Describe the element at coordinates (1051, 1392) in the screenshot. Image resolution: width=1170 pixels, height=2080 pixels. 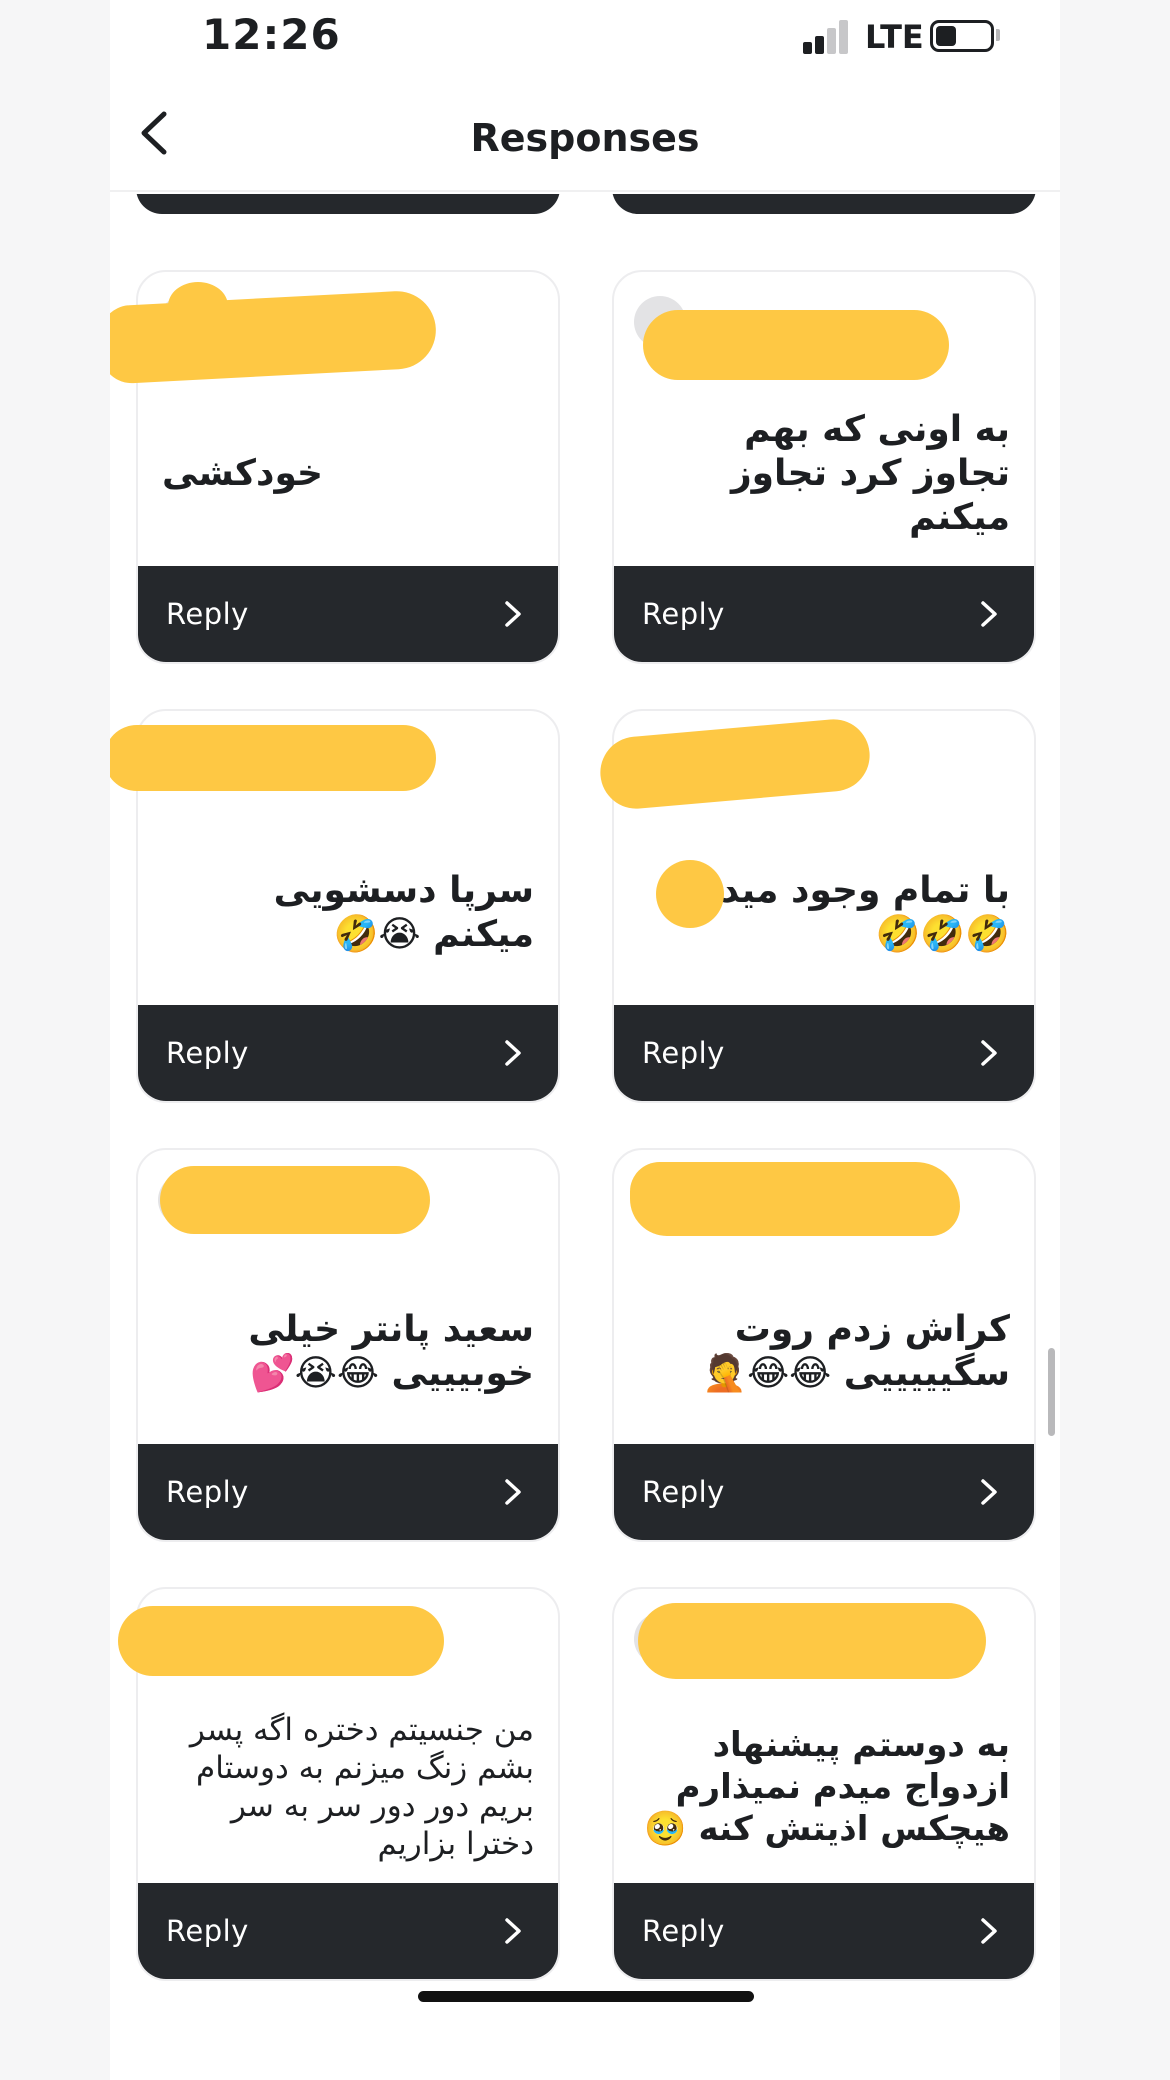
I see `scroll-indicator` at that location.